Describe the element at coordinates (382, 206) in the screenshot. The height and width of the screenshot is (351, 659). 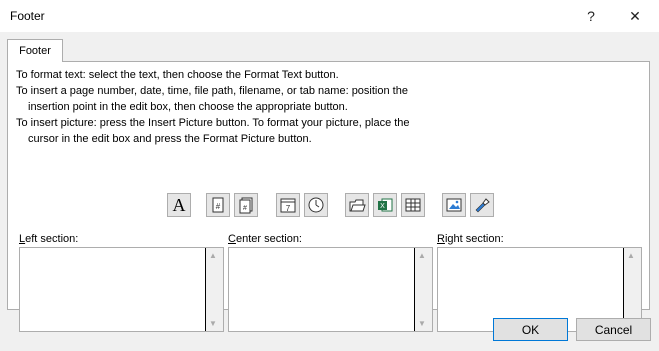
I see `svg-text: X` at that location.